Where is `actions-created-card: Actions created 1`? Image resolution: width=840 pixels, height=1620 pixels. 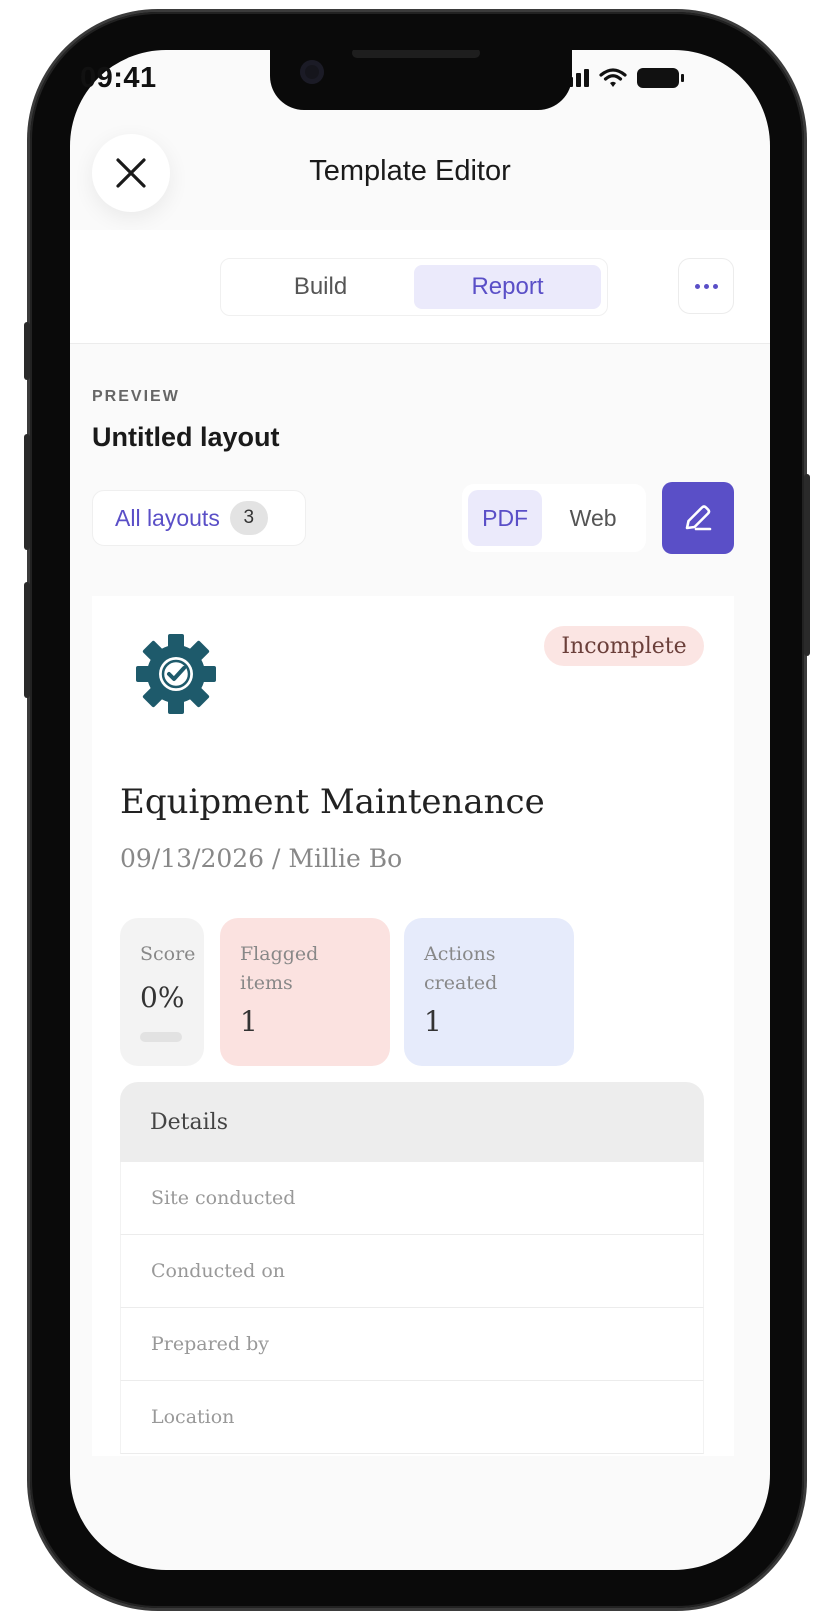
actions-created-card: Actions created 1 is located at coordinates (489, 992).